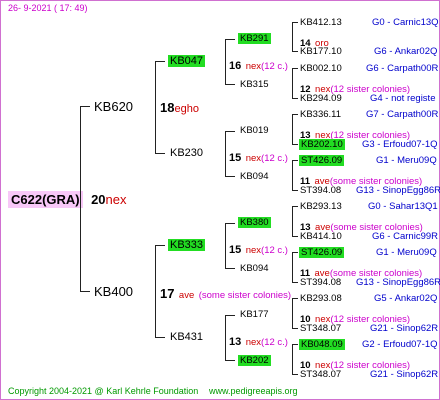 The image size is (440, 400). Describe the element at coordinates (403, 206) in the screenshot. I see `gen4-desc: G0 - Sahar13Q1` at that location.